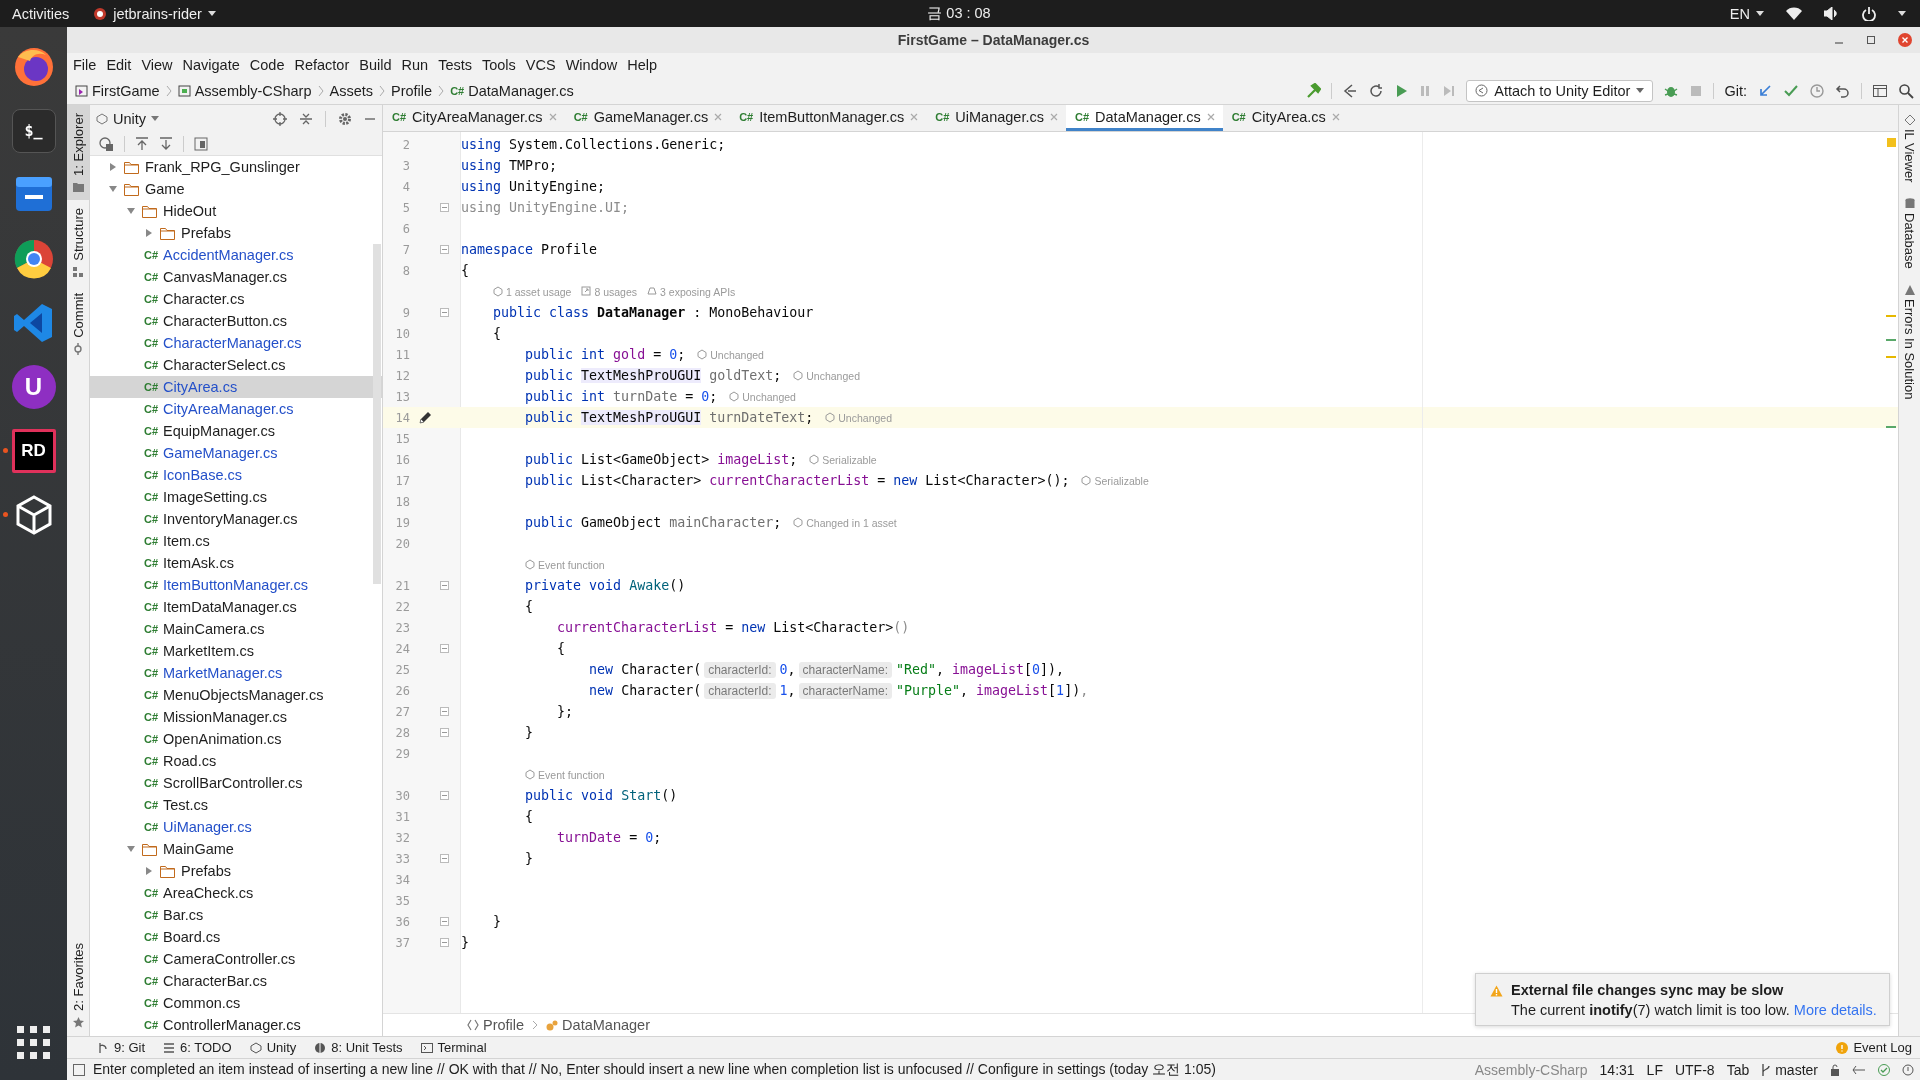 The height and width of the screenshot is (1080, 1920). I want to click on undo-icon, so click(1843, 90).